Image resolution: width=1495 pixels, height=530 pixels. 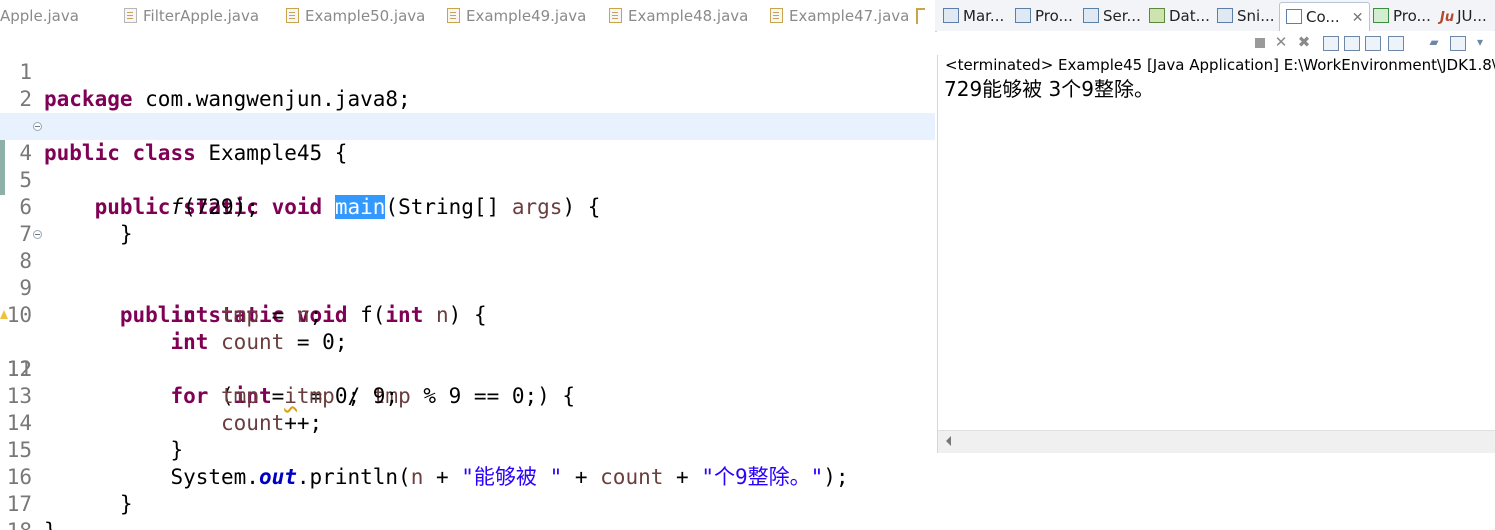 What do you see at coordinates (467, 422) in the screenshot?
I see `code-line-14: 14 }` at bounding box center [467, 422].